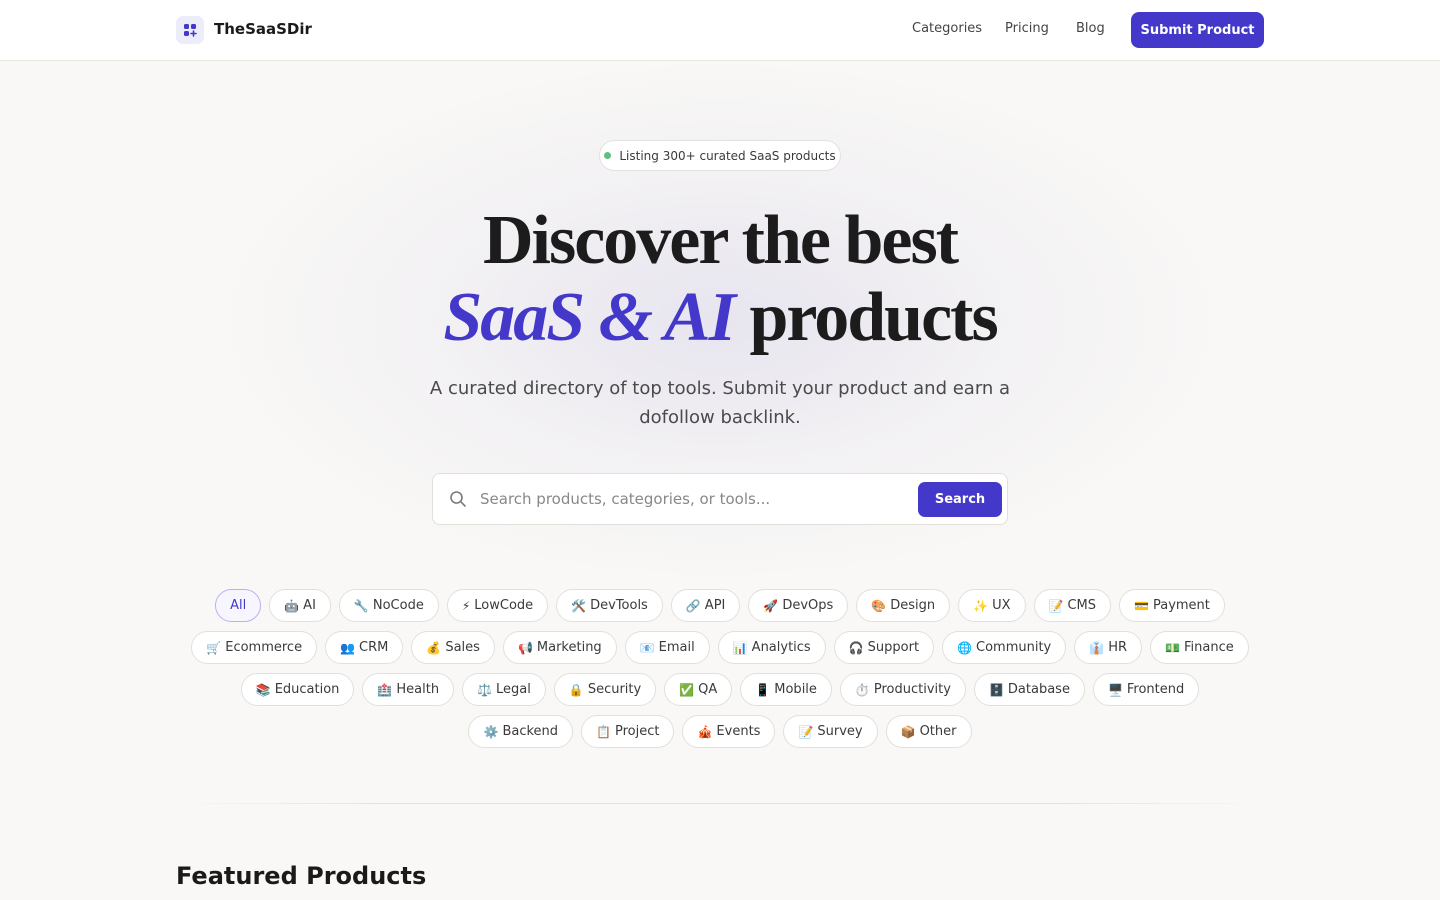 This screenshot has height=900, width=1440. What do you see at coordinates (1072, 605) in the screenshot?
I see `category-chip-cms: 📝 CMS` at bounding box center [1072, 605].